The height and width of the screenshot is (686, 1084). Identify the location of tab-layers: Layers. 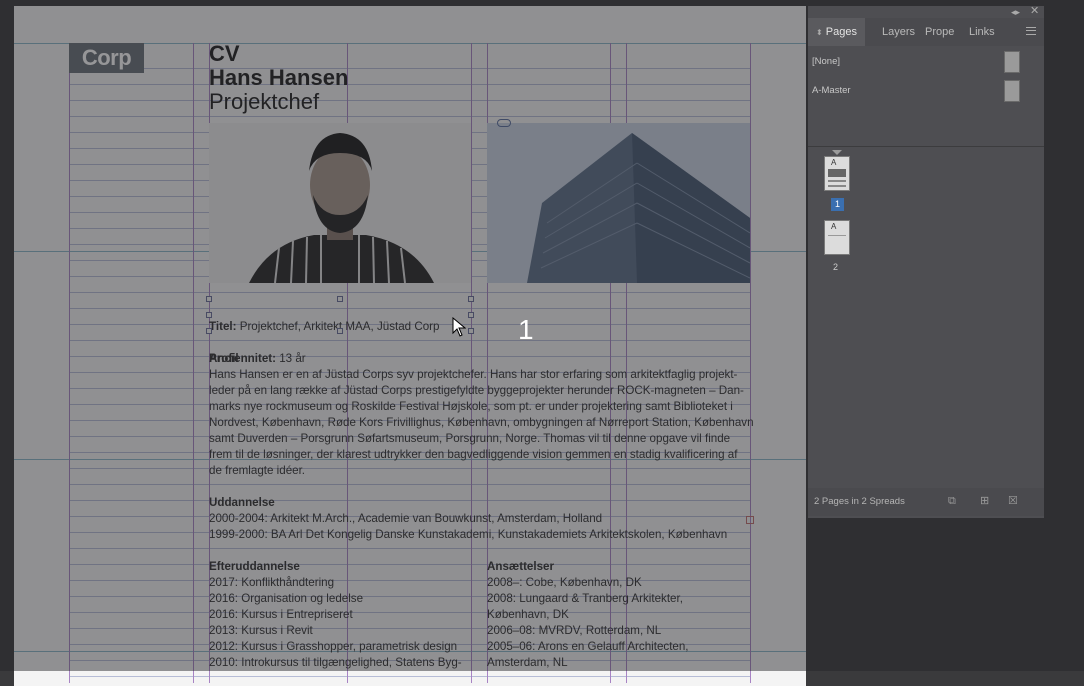
(898, 32).